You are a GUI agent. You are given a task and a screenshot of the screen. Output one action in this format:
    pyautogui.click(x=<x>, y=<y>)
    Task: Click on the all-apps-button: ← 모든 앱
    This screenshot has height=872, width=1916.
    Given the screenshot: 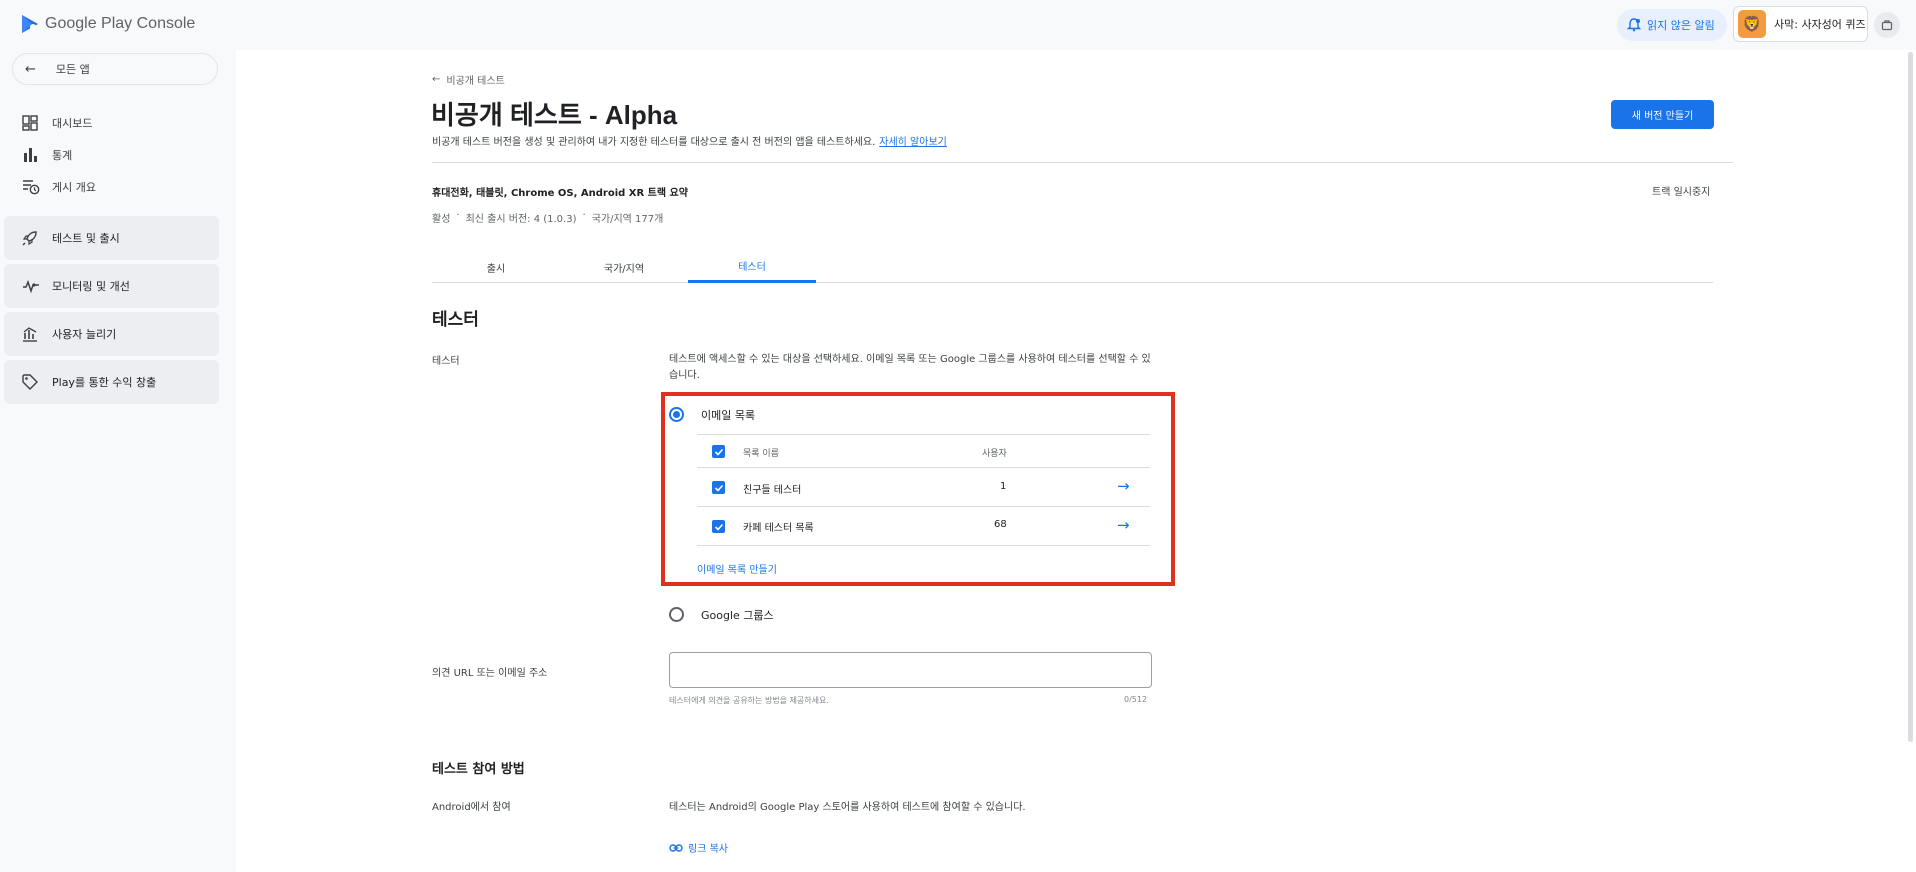 What is the action you would take?
    pyautogui.click(x=115, y=69)
    